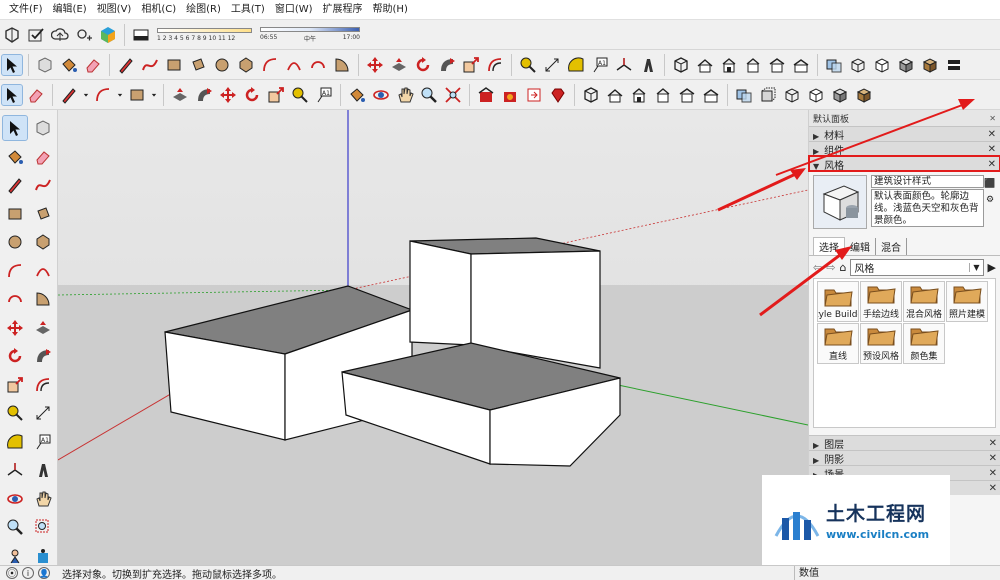  What do you see at coordinates (624, 65) in the screenshot?
I see `axes-icon` at bounding box center [624, 65].